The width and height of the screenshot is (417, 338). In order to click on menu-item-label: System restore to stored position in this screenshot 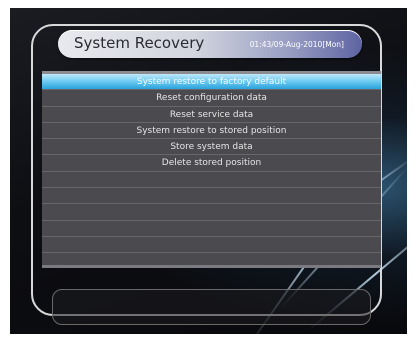, I will do `click(211, 130)`.